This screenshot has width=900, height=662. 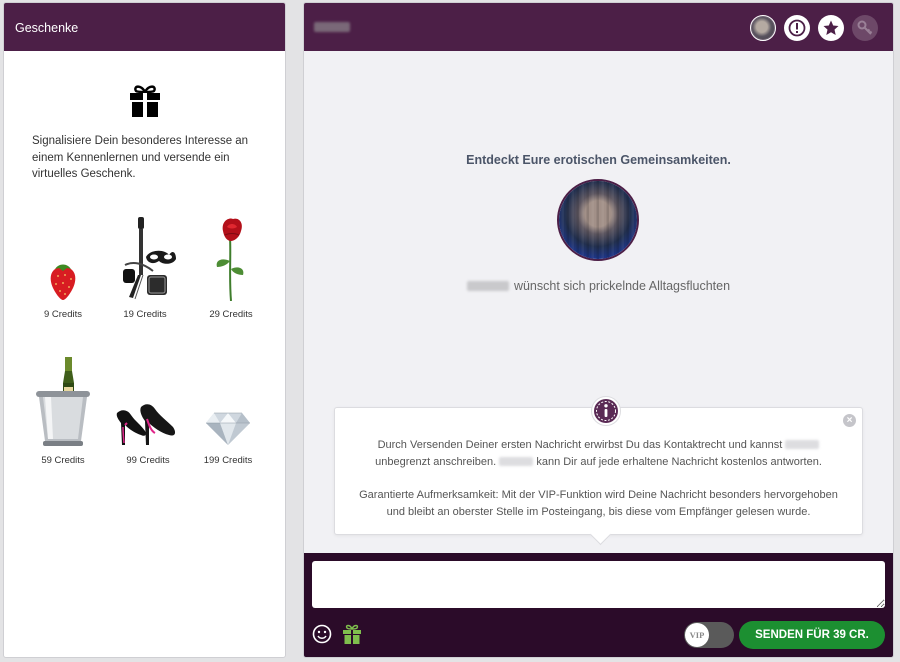 What do you see at coordinates (146, 424) in the screenshot?
I see `high-heels-icon` at bounding box center [146, 424].